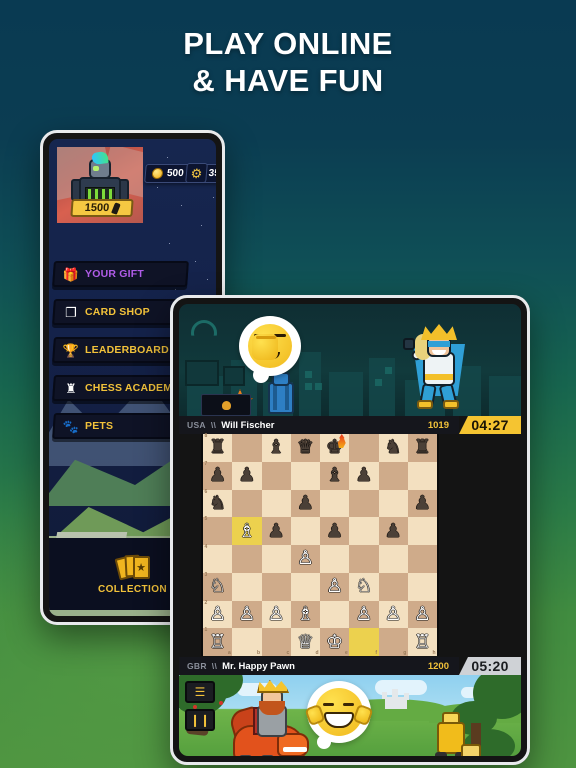 The height and width of the screenshot is (768, 576). I want to click on menu-item-pets: 🐾 PETS, so click(120, 426).